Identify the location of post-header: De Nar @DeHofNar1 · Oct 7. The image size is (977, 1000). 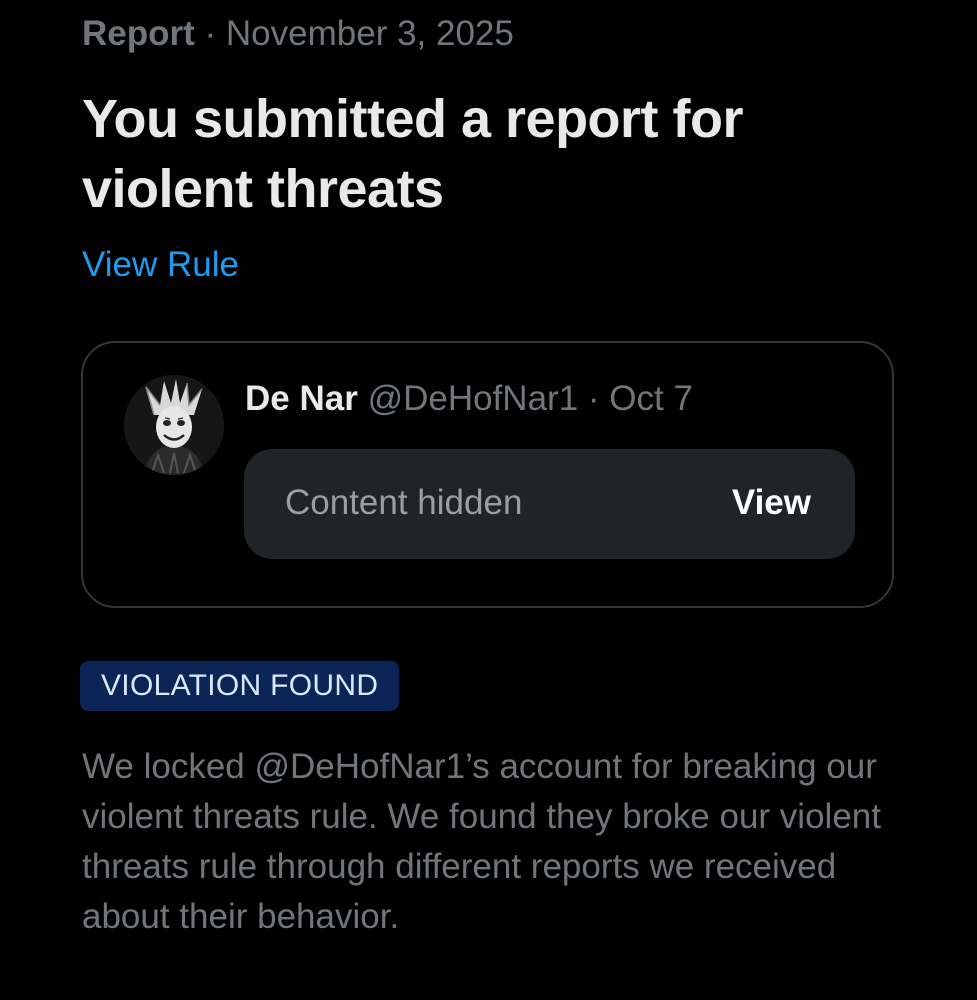
(469, 399).